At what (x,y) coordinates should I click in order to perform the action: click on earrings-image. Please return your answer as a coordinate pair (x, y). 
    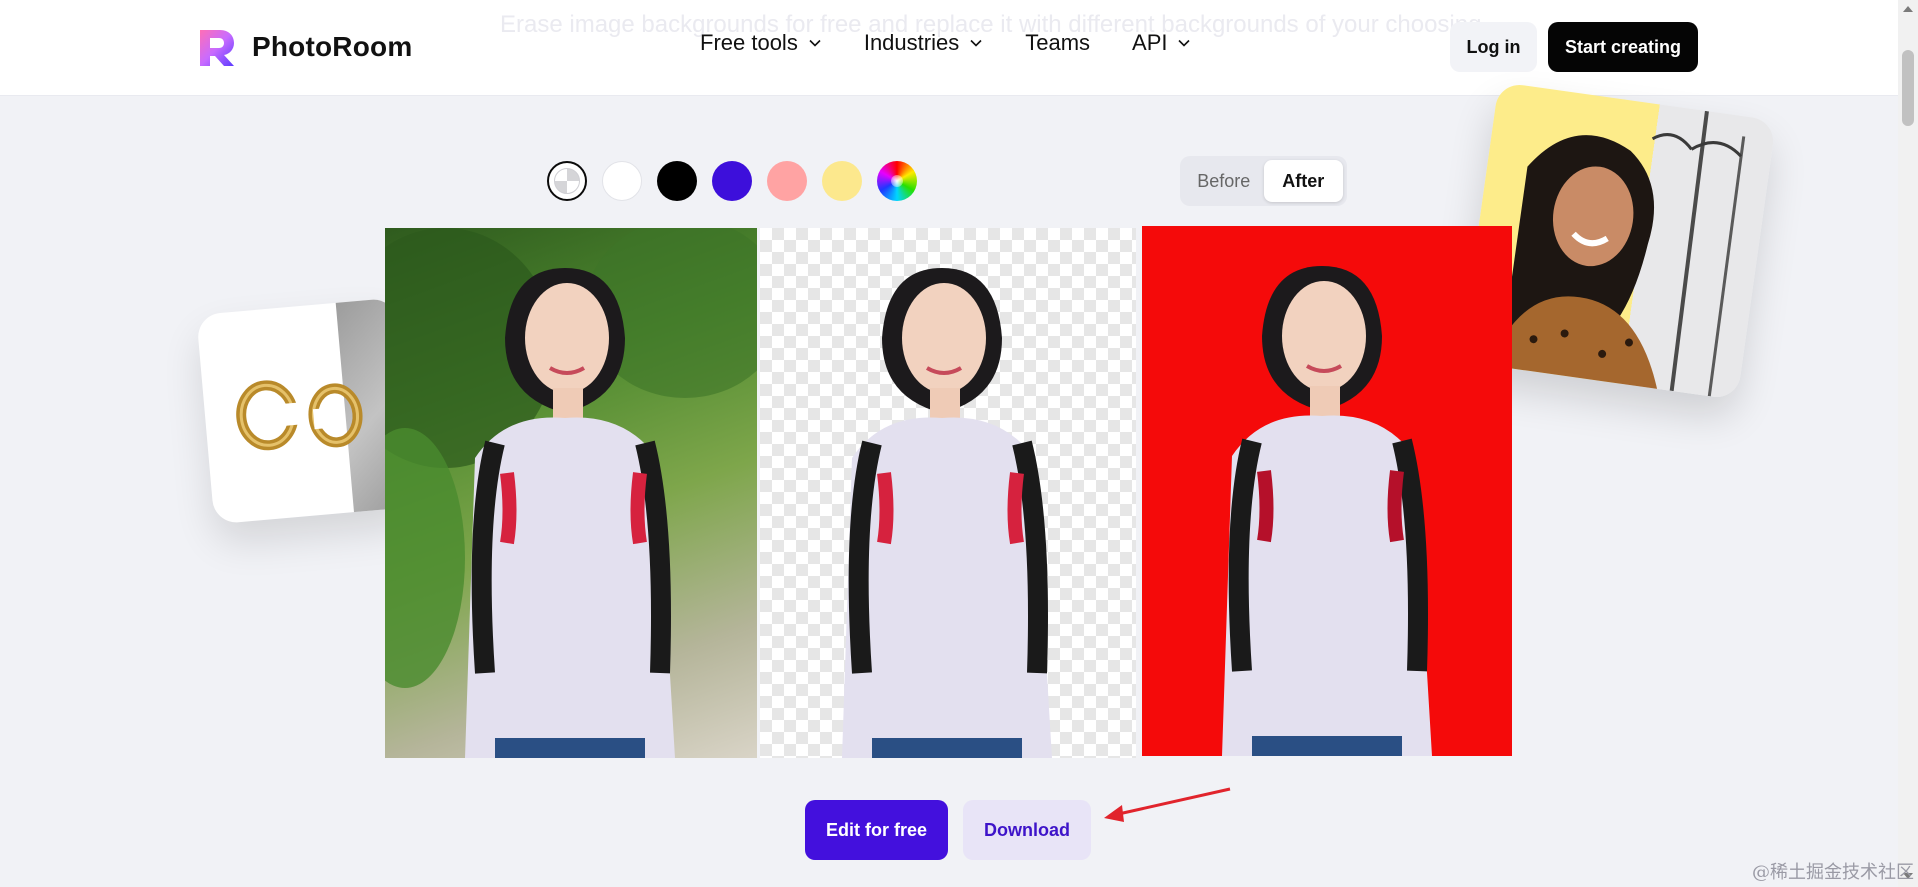
    Looking at the image, I should click on (299, 415).